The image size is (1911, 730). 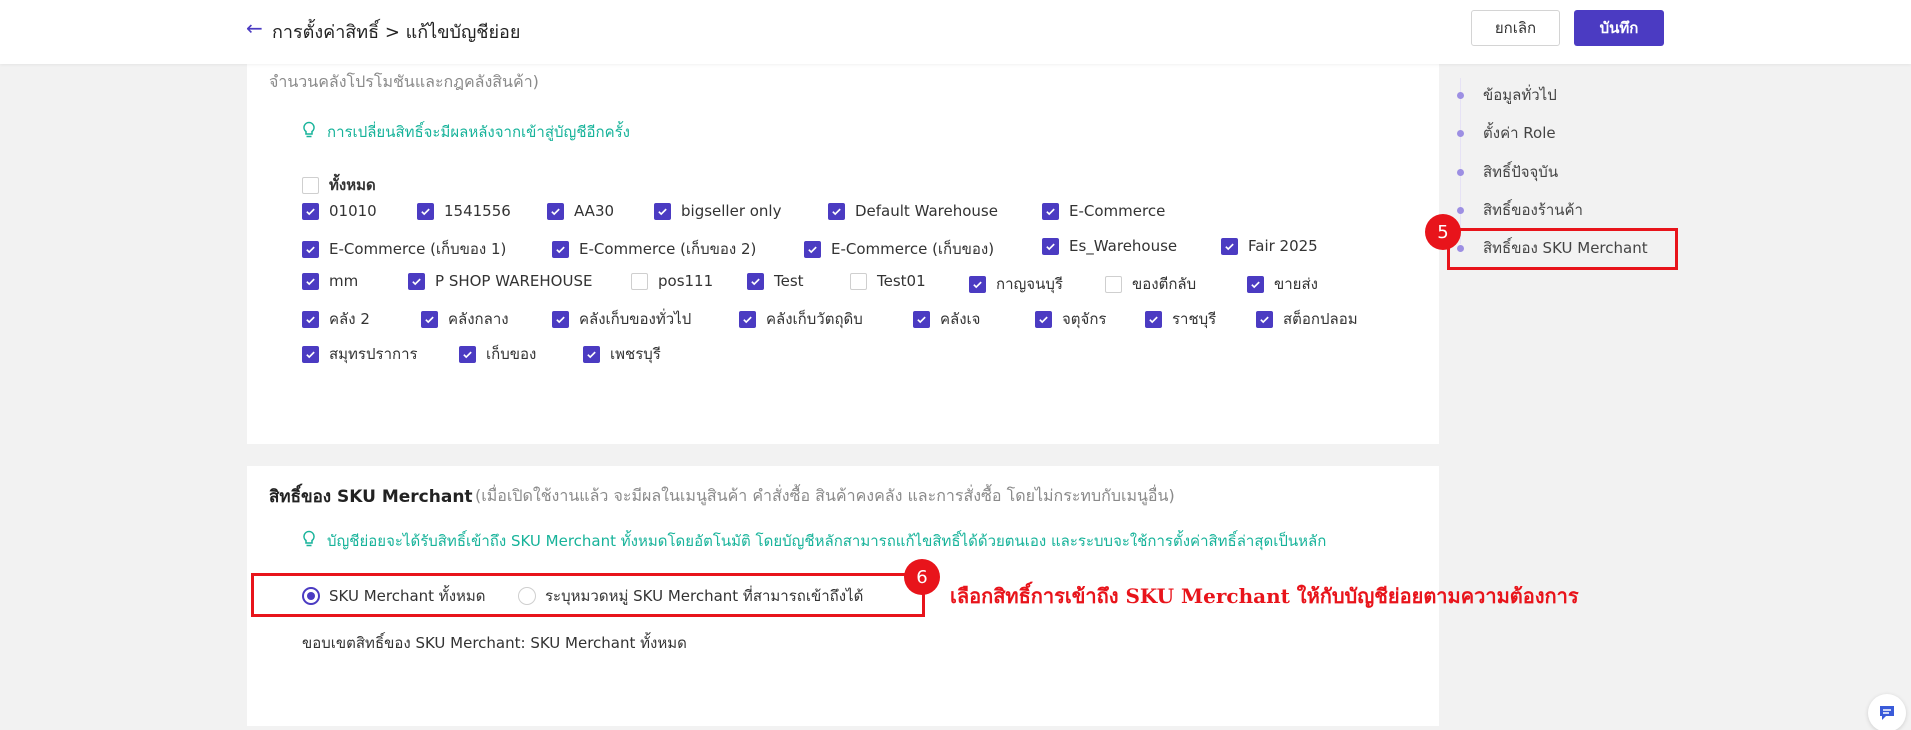 I want to click on warehouse-checkbox: ขายส่ง, so click(x=1282, y=284).